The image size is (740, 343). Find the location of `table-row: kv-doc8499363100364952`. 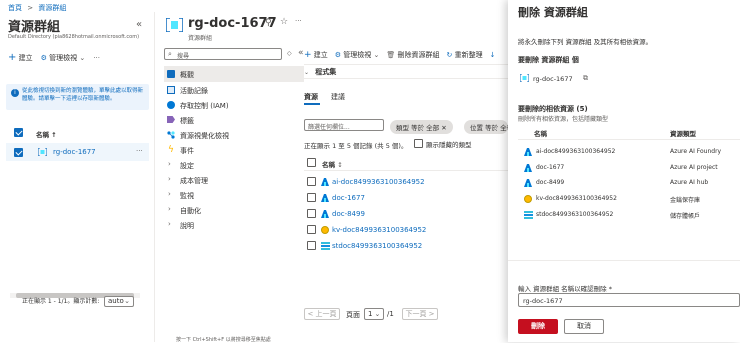

table-row: kv-doc8499363100364952 is located at coordinates (406, 230).